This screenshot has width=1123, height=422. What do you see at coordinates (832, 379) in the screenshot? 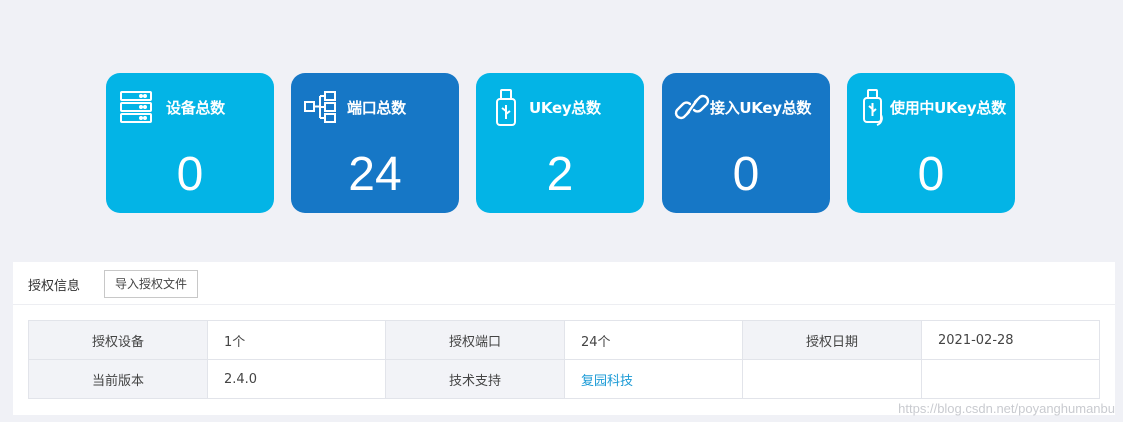
I see `license-key-cell` at bounding box center [832, 379].